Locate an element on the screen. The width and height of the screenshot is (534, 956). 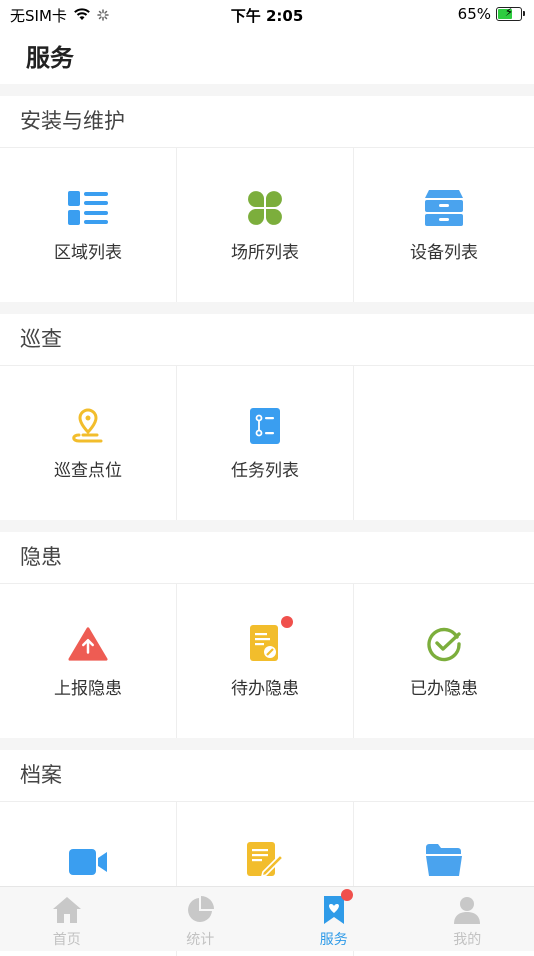
section-title: 隐患 is located at coordinates (267, 558).